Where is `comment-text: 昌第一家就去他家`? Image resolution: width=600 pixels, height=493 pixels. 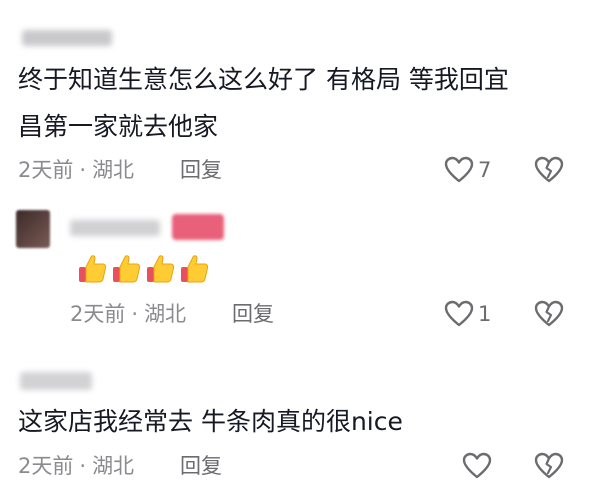 comment-text: 昌第一家就去他家 is located at coordinates (118, 126).